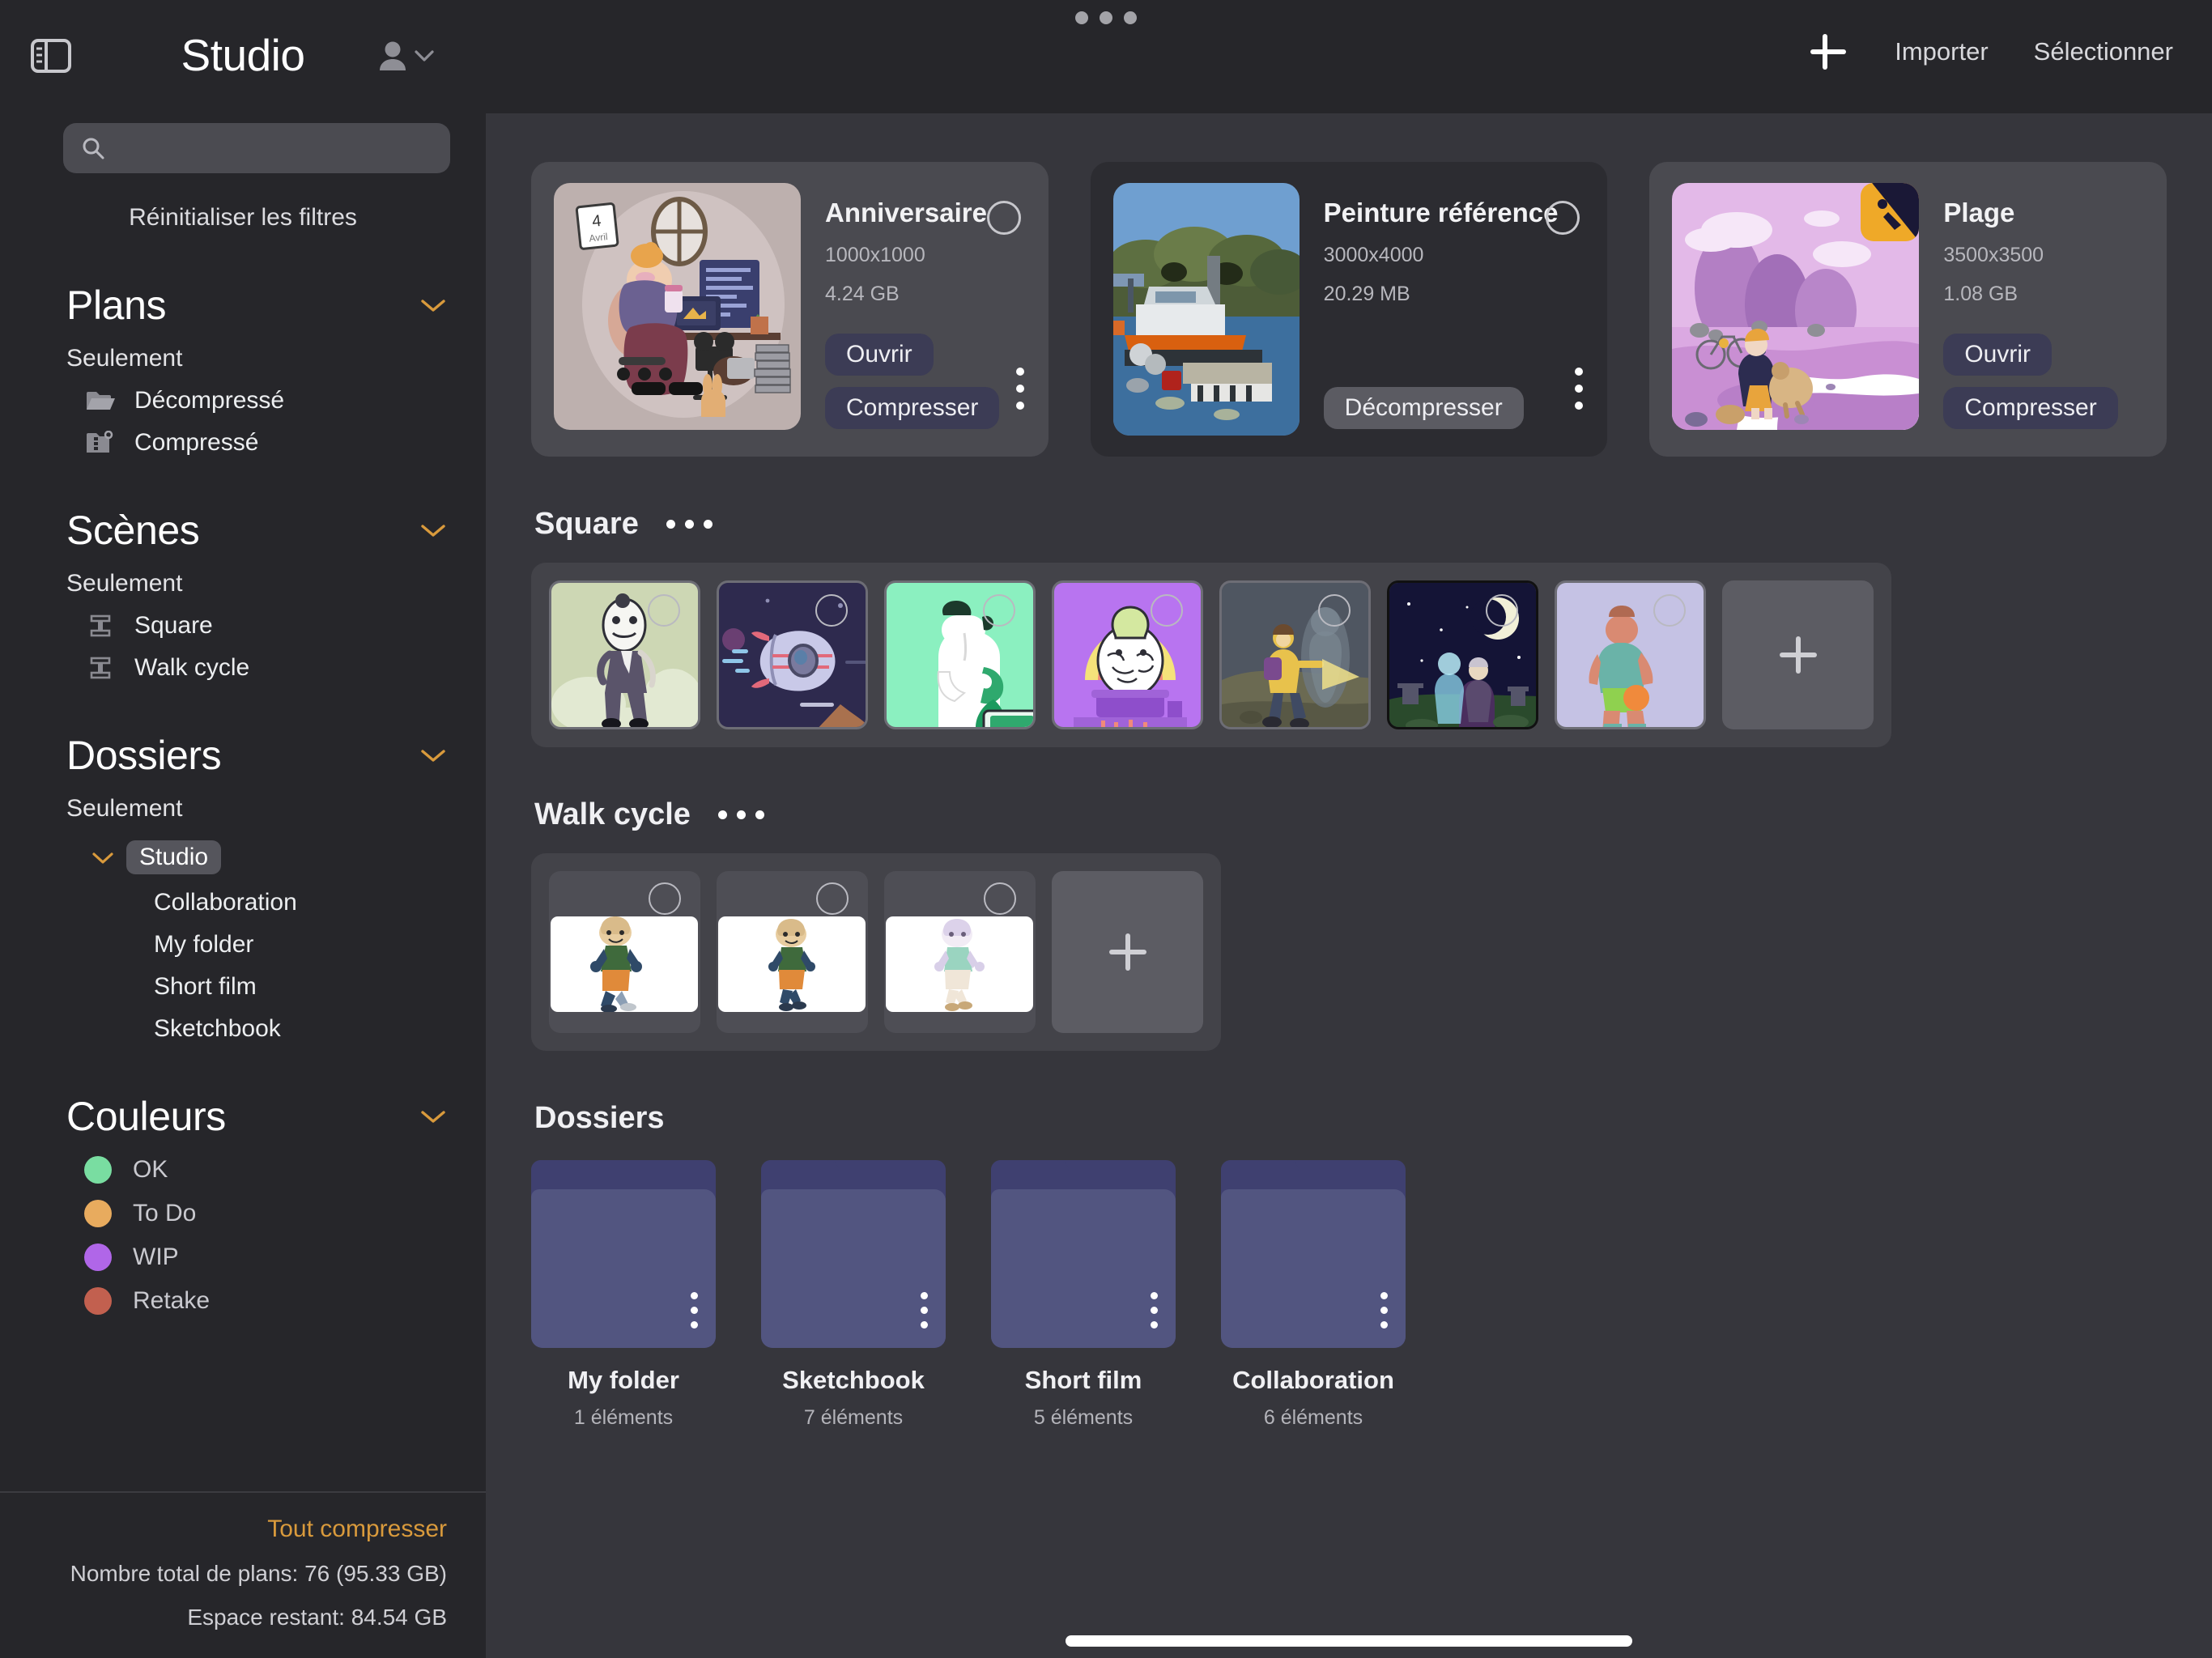 Image resolution: width=2212 pixels, height=1658 pixels. Describe the element at coordinates (1106, 17) in the screenshot. I see `window-drag-handle` at that location.